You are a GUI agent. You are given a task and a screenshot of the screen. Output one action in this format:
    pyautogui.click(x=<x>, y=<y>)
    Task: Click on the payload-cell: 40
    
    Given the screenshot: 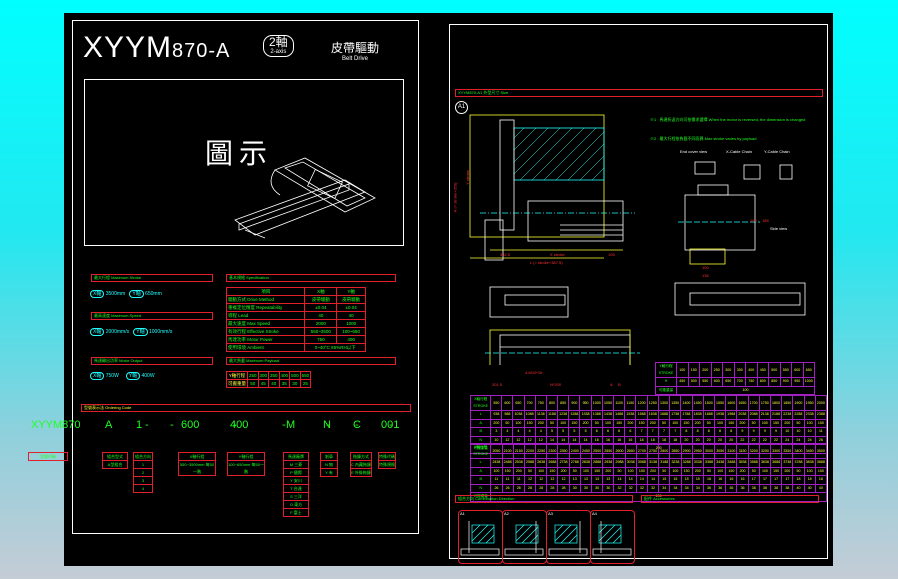 What is the action you would take?
    pyautogui.click(x=274, y=383)
    